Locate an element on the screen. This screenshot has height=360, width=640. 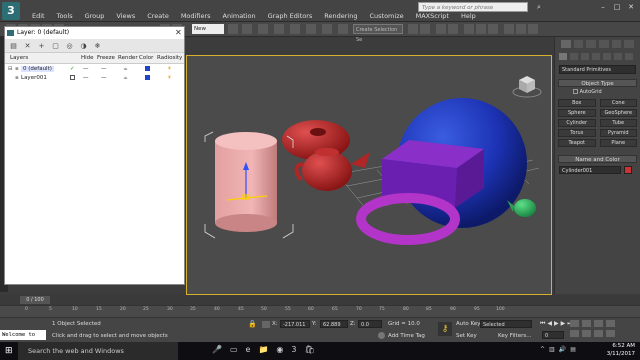
menu-help: Help is located at coordinates (468, 16).